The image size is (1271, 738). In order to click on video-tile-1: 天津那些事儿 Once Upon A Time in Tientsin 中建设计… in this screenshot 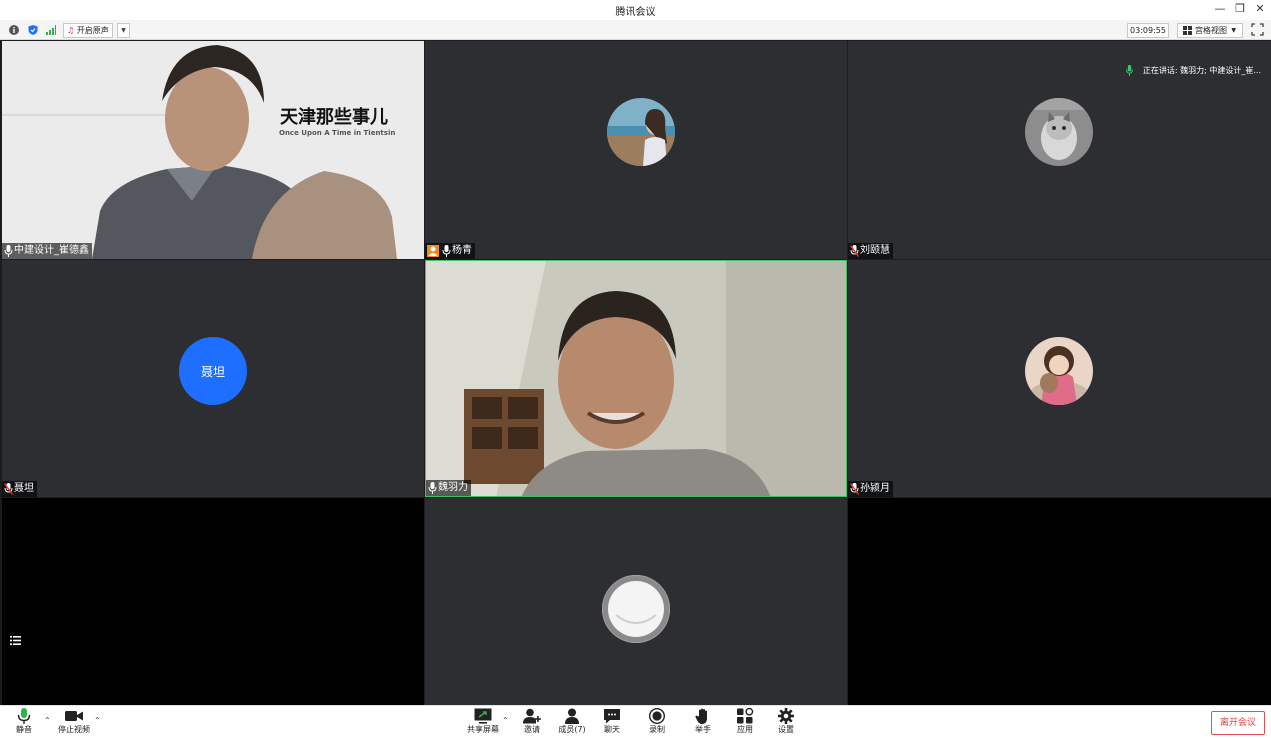, I will do `click(213, 150)`.